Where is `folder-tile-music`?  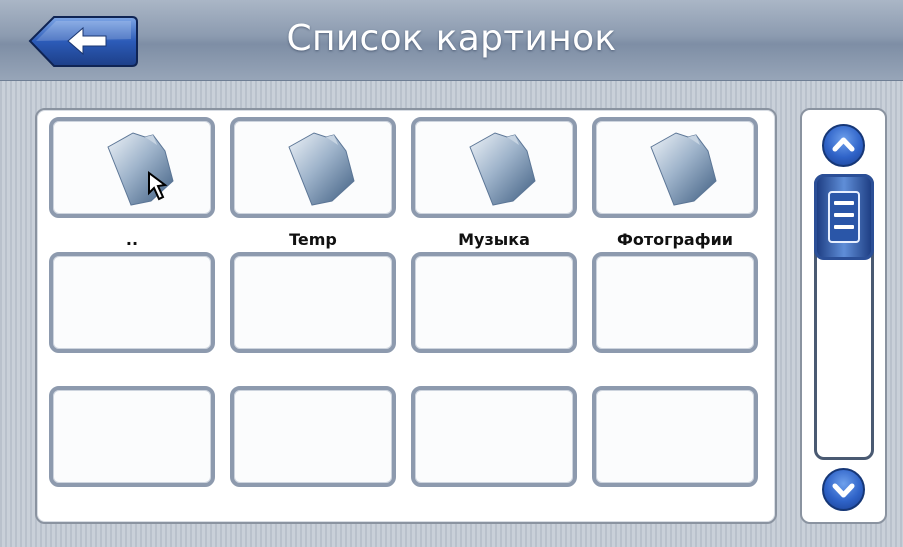
folder-tile-music is located at coordinates (494, 167).